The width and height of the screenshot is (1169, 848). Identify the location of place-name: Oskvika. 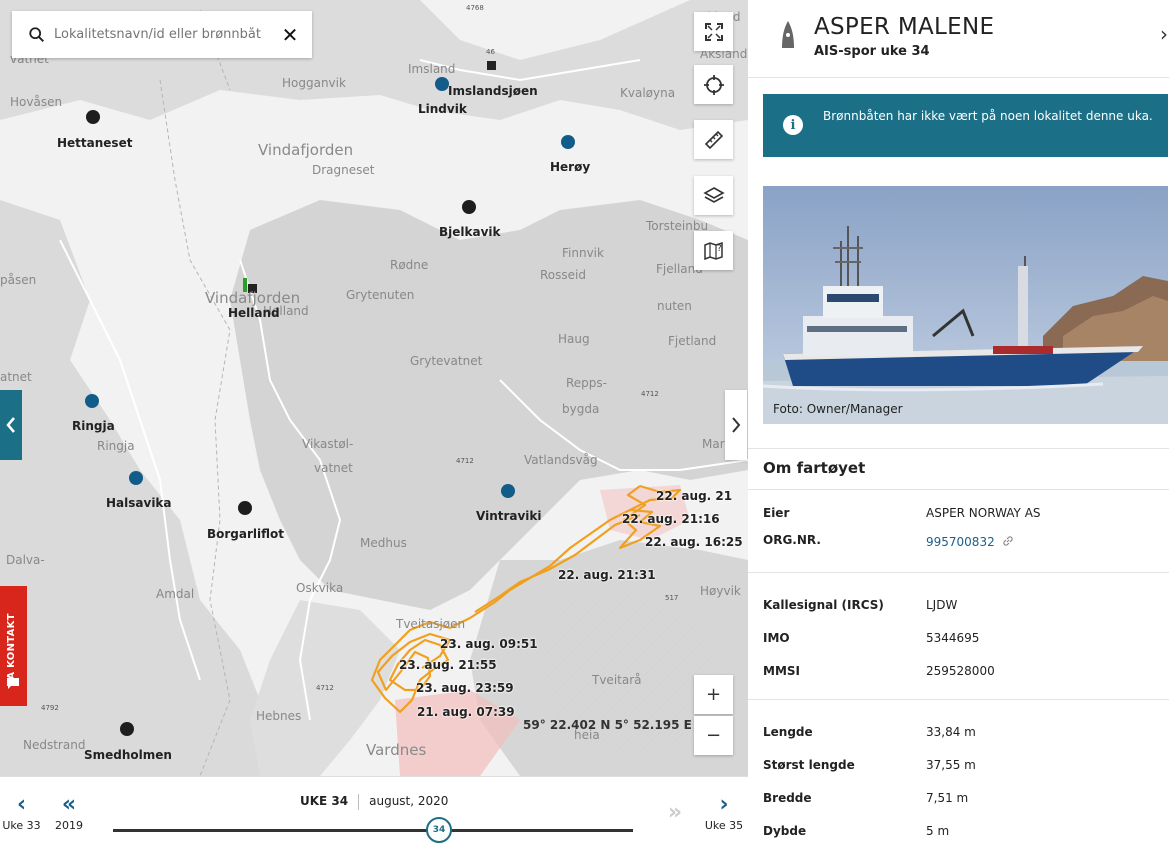
(320, 588).